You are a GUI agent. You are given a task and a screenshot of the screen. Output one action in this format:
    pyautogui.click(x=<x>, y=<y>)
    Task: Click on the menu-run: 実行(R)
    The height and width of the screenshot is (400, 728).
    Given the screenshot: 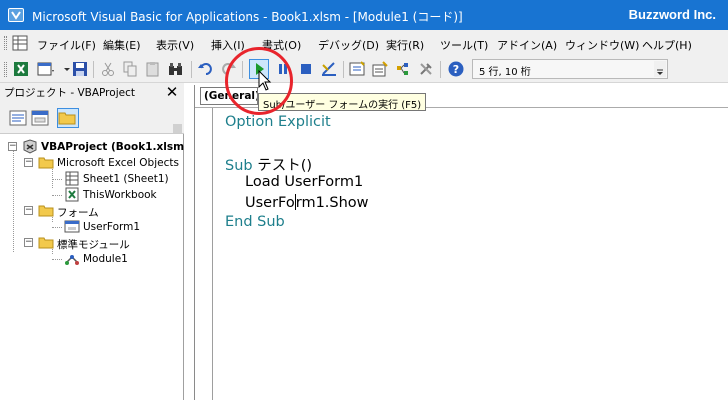 What is the action you would take?
    pyautogui.click(x=405, y=45)
    